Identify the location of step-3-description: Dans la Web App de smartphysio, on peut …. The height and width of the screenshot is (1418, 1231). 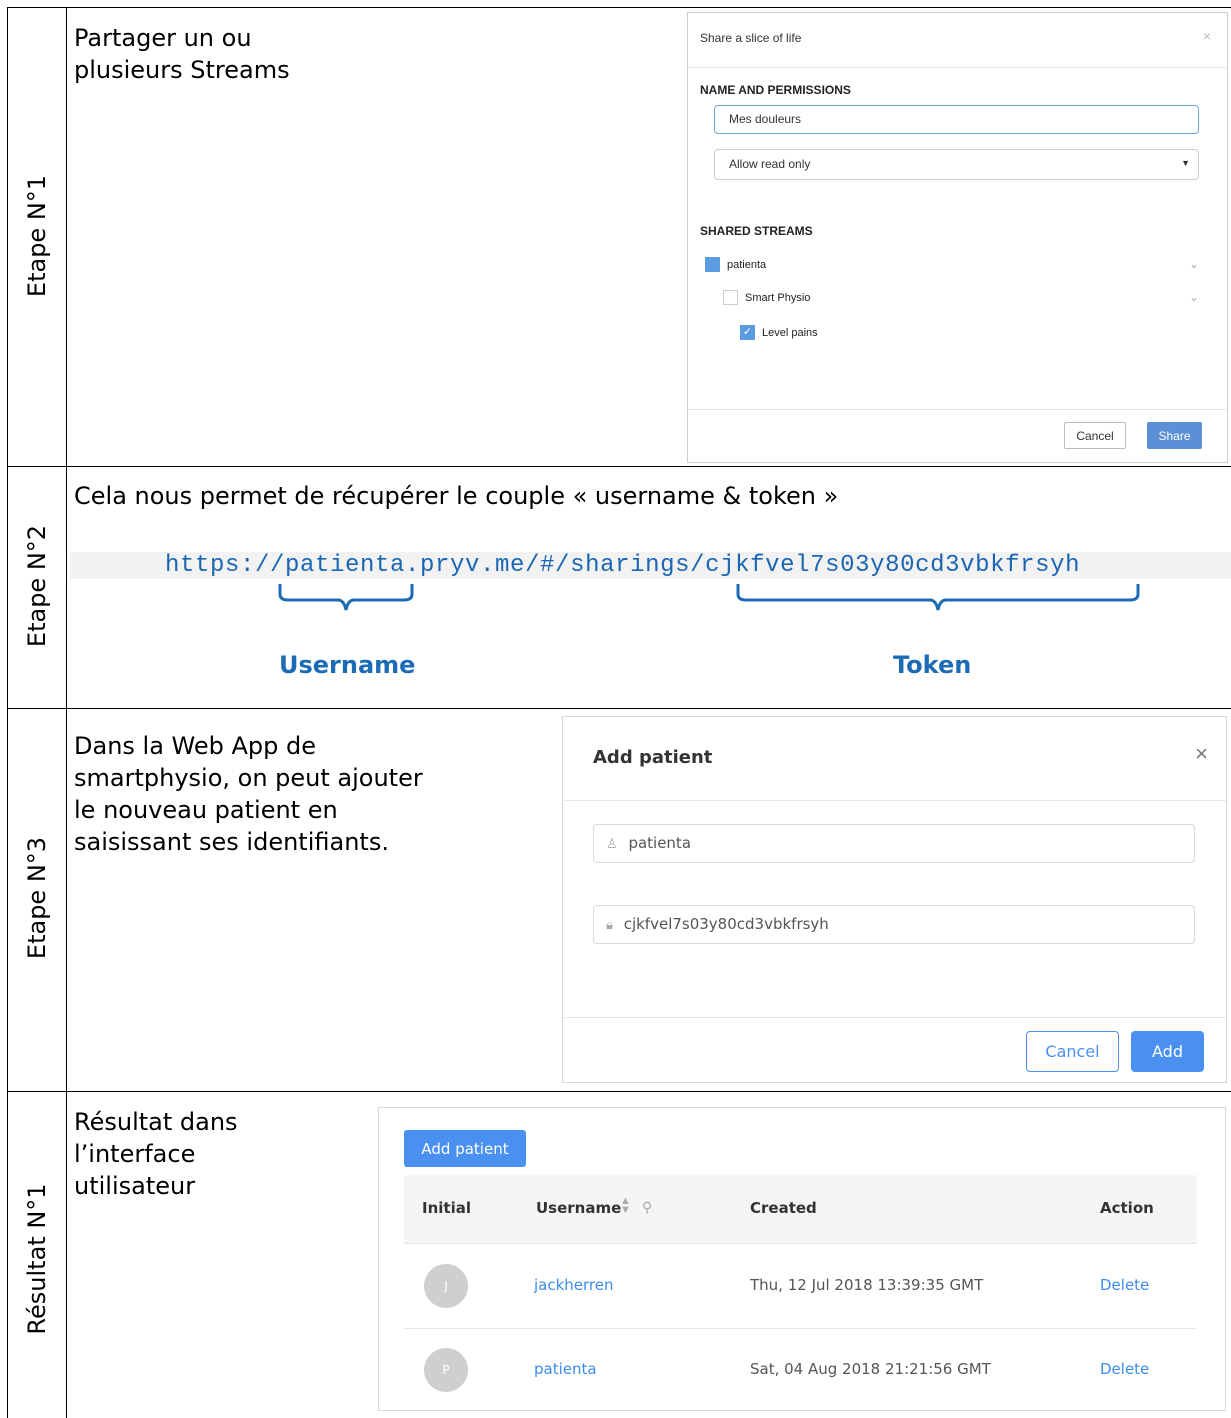
(248, 794).